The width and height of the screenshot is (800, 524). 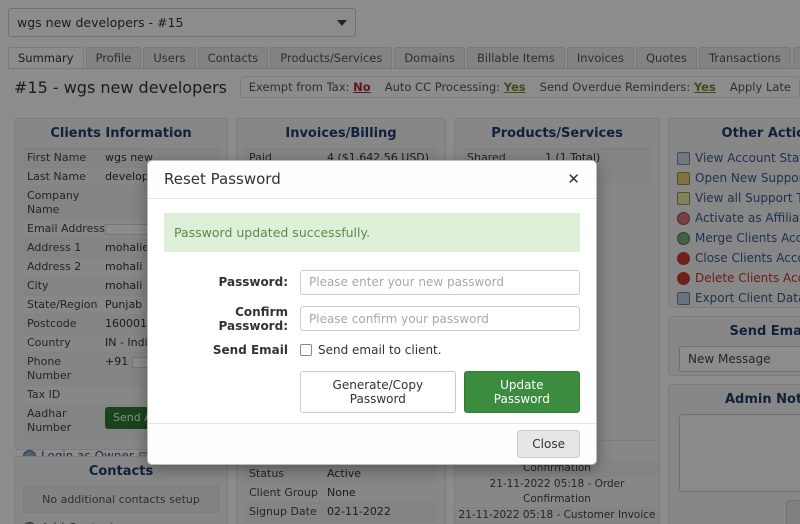 I want to click on send-email-to-client-checkbox-wrap: Send email to client., so click(x=371, y=350).